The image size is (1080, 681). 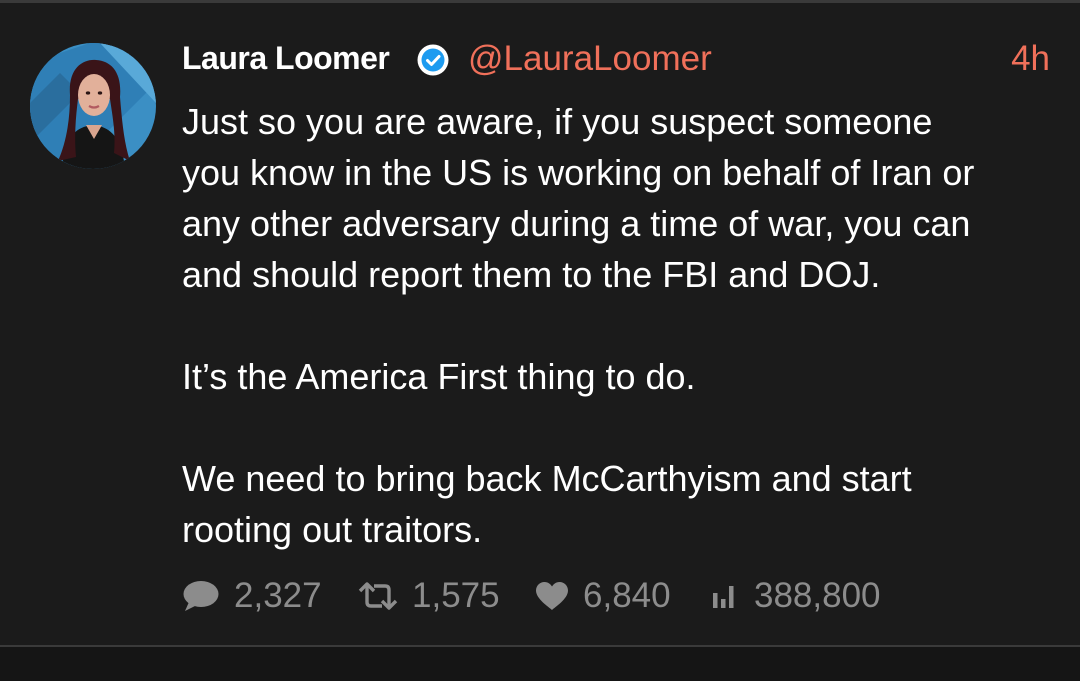 I want to click on heart-icon, so click(x=552, y=596).